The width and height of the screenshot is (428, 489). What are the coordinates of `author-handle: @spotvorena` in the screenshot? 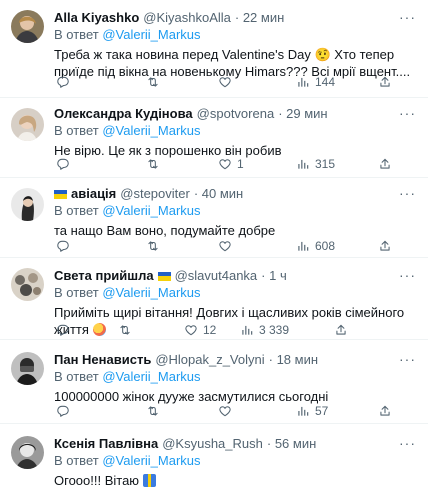 It's located at (236, 114).